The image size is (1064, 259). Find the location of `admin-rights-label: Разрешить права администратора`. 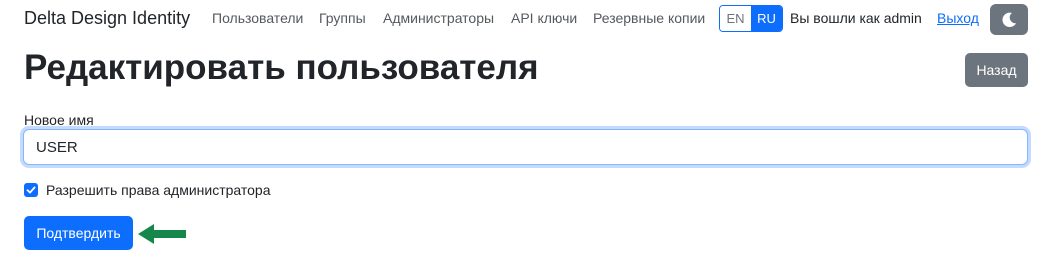

admin-rights-label: Разрешить права администратора is located at coordinates (158, 190).